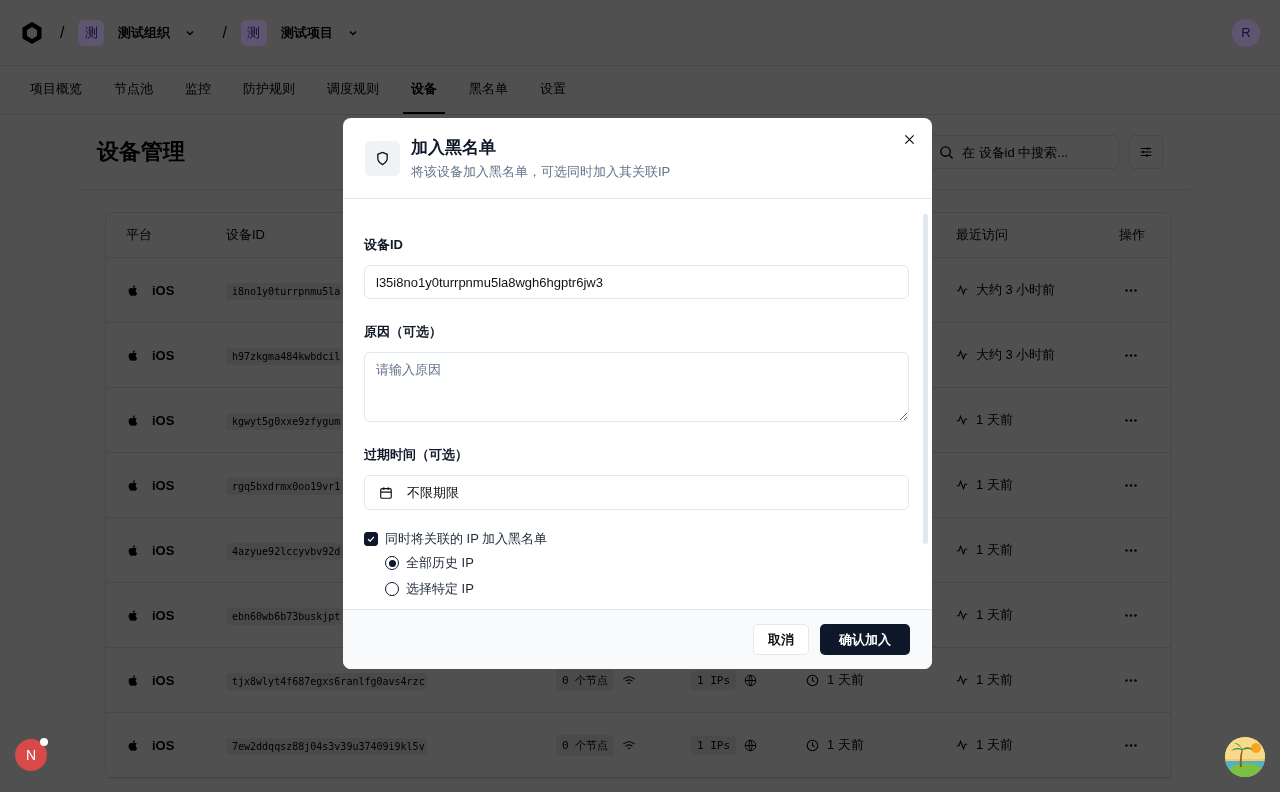 Image resolution: width=1280 pixels, height=792 pixels. Describe the element at coordinates (284, 421) in the screenshot. I see `device-id: kgwyt5g0xxe9zfygum` at that location.